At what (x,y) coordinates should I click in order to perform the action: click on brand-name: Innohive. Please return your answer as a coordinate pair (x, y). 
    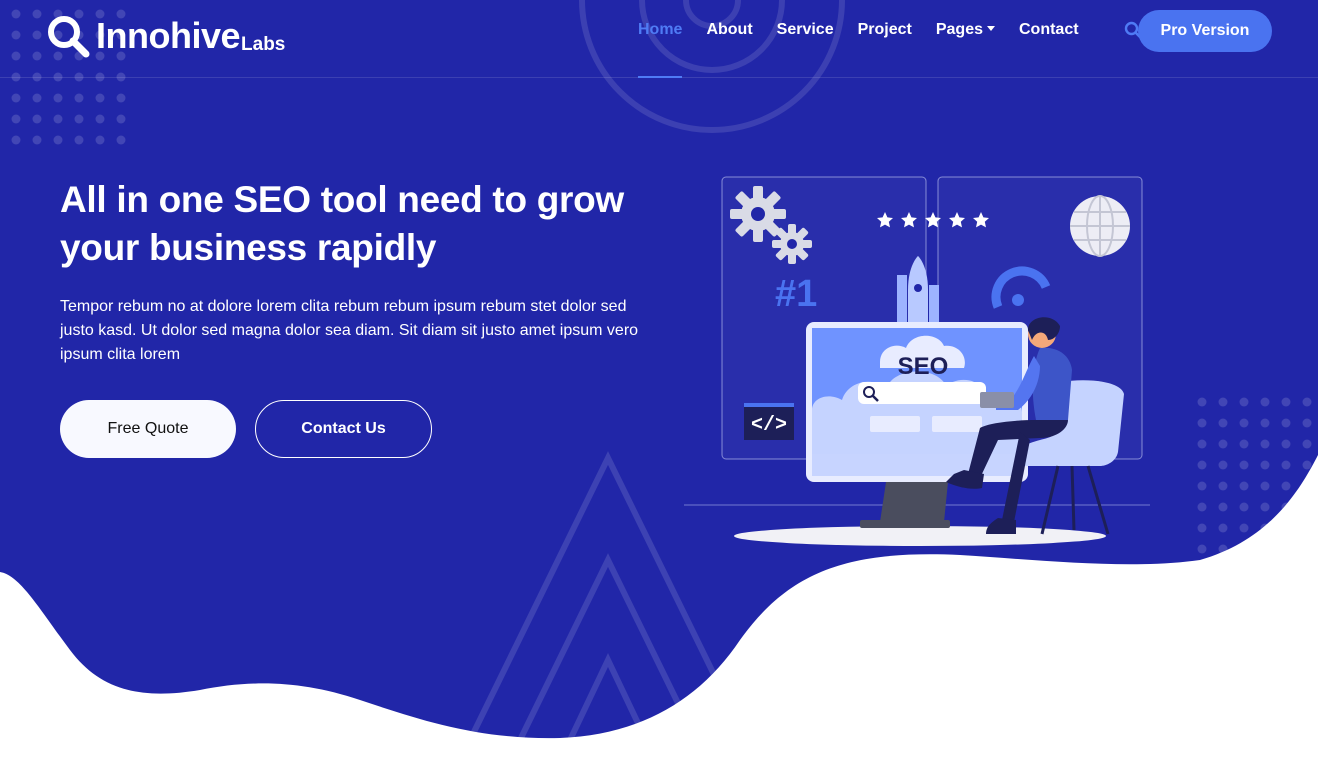
    Looking at the image, I should click on (168, 35).